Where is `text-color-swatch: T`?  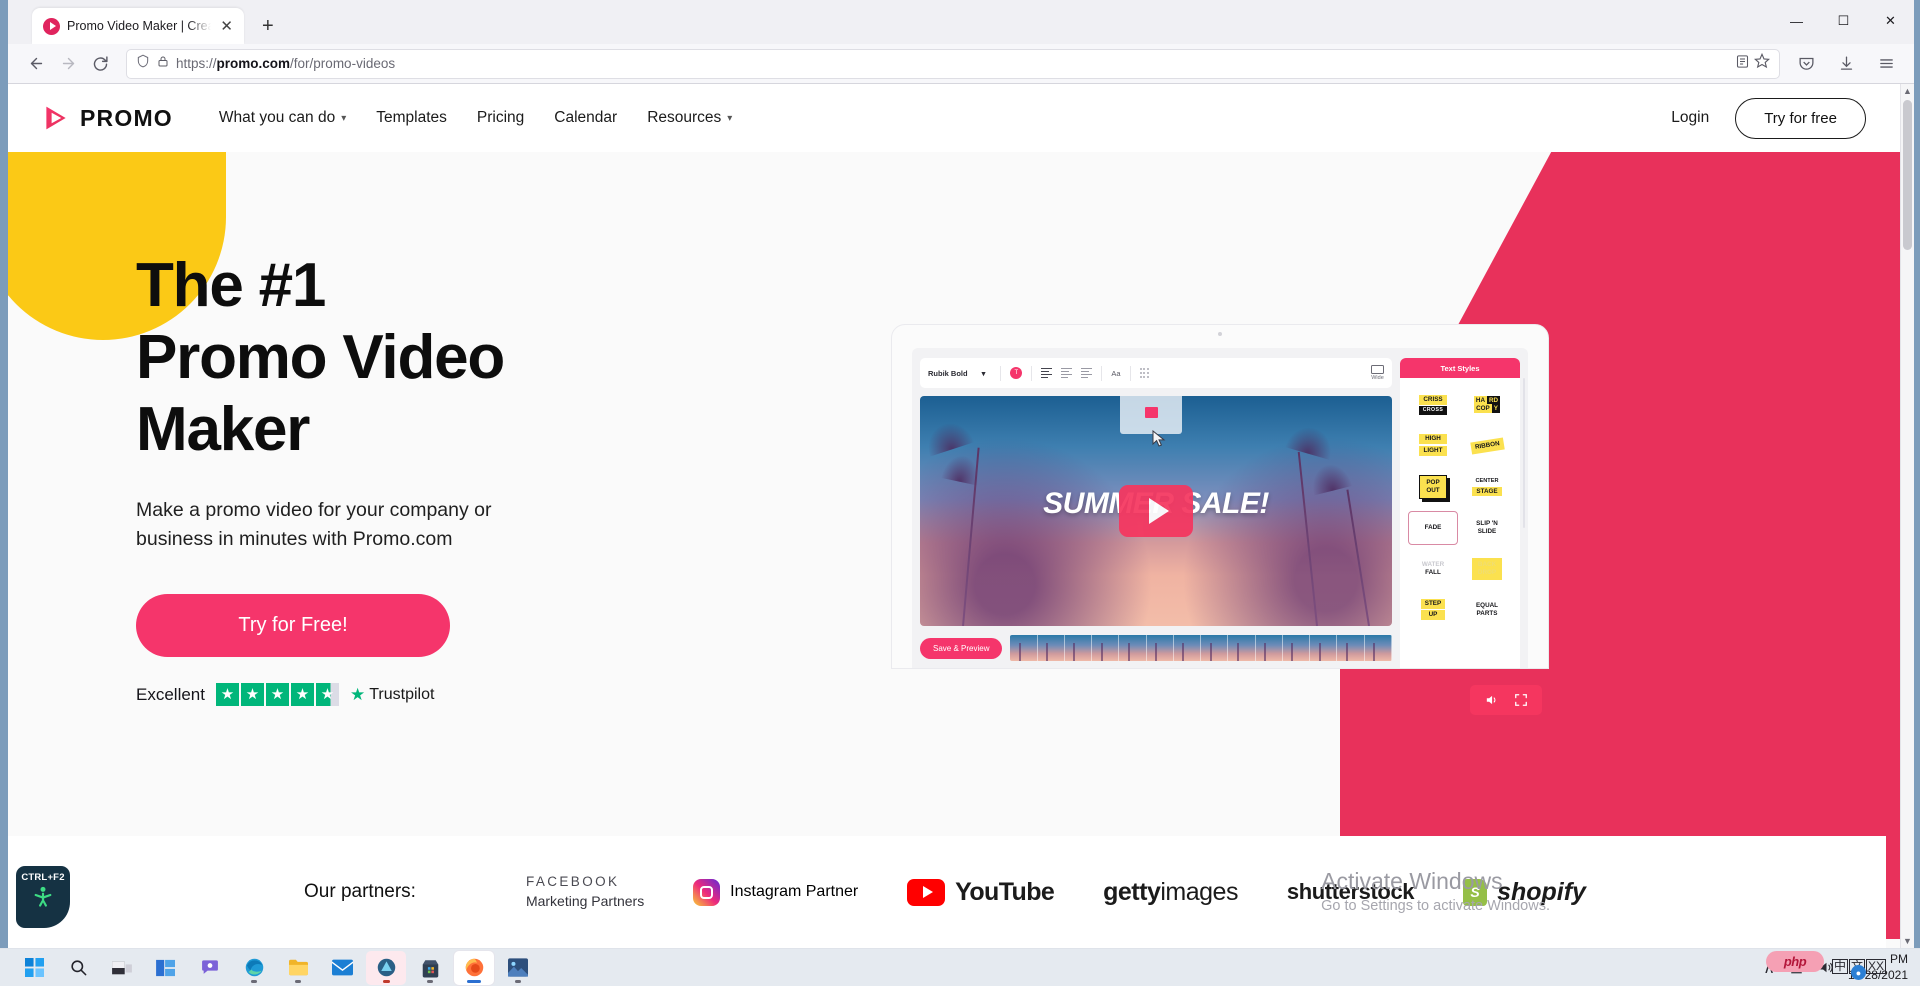 text-color-swatch: T is located at coordinates (1016, 373).